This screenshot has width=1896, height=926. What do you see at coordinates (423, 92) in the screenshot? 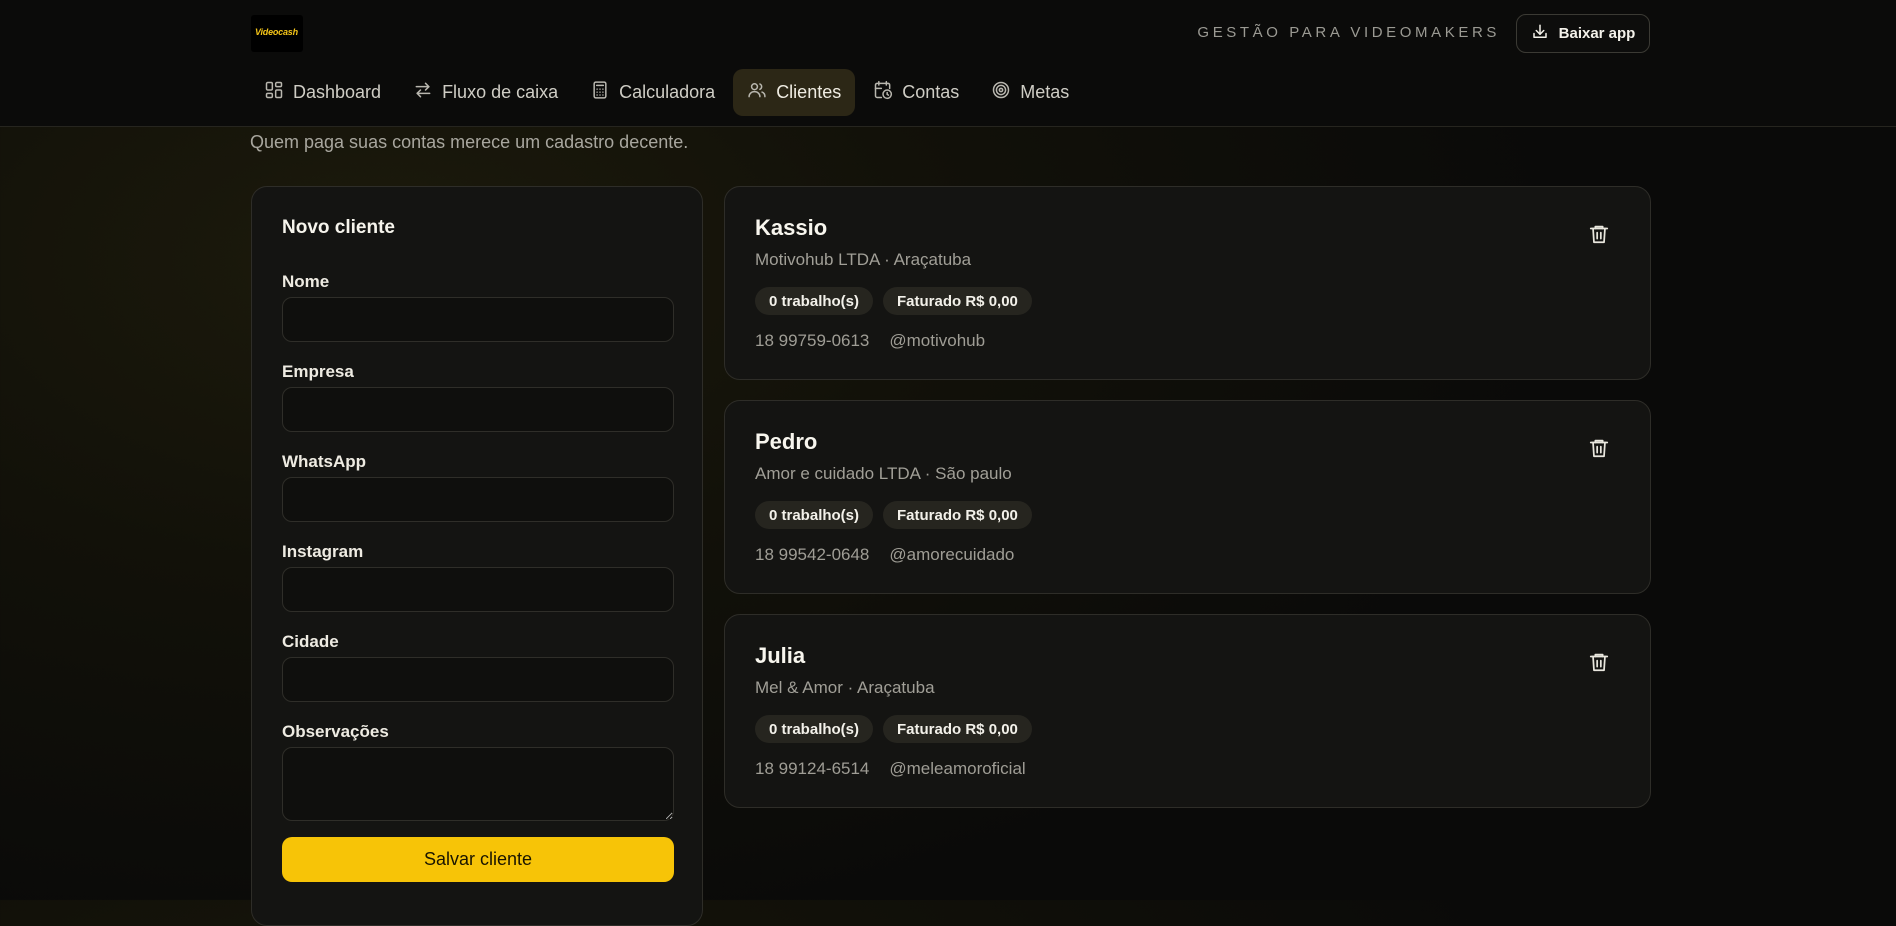
I see `arrows-exchange-icon` at bounding box center [423, 92].